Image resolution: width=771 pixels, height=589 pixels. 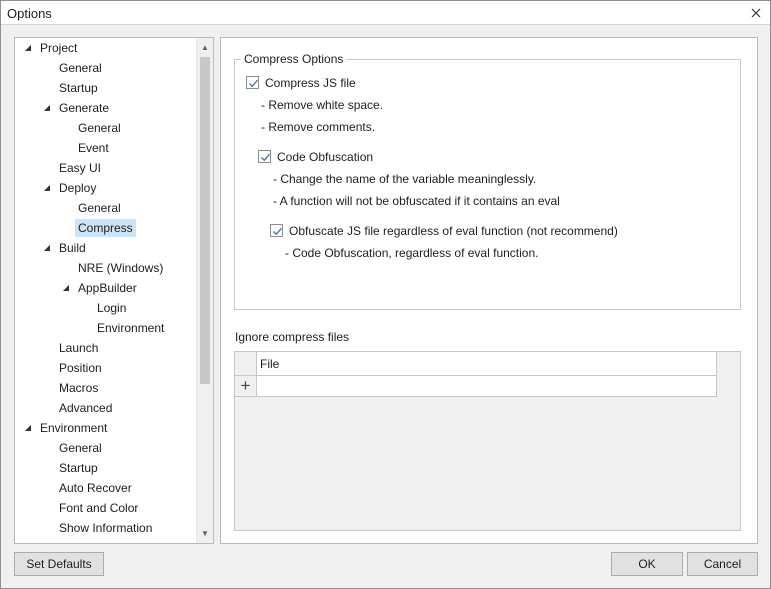 I want to click on ok-button: OK, so click(x=647, y=564).